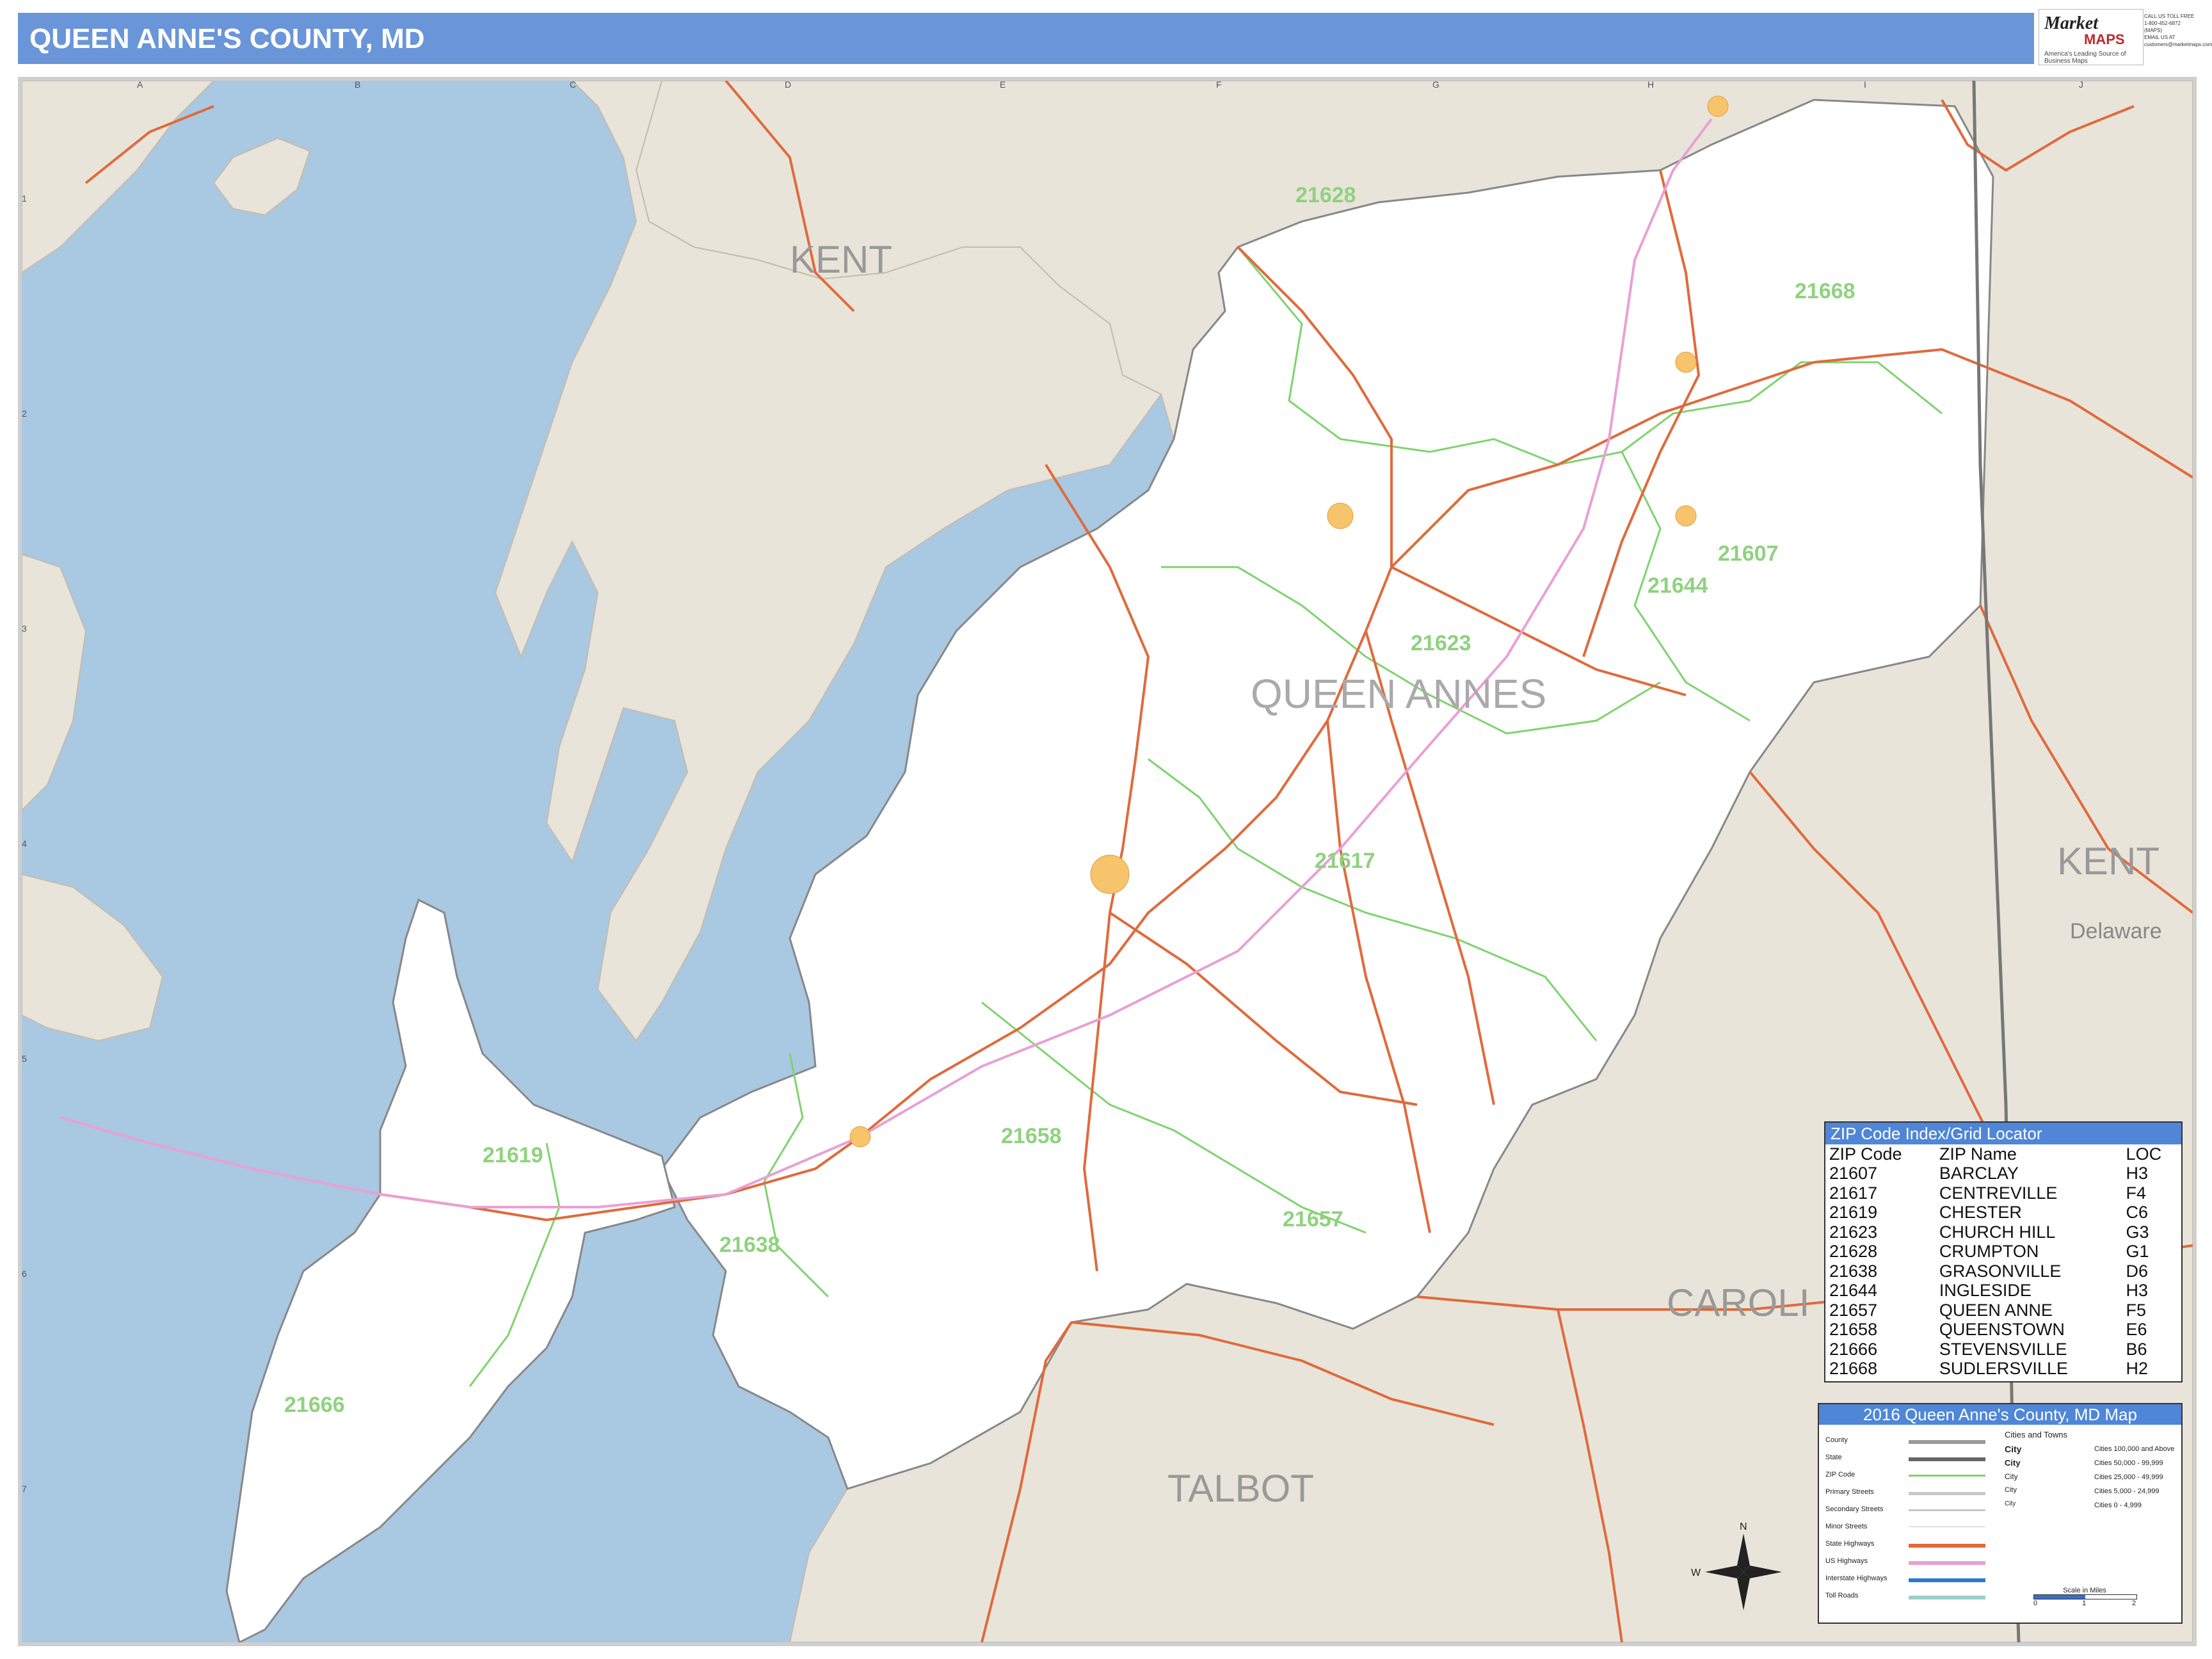 The width and height of the screenshot is (2212, 1659). Describe the element at coordinates (2085, 1597) in the screenshot. I see `scale-bar: Scale in Miles 0 1 2` at that location.